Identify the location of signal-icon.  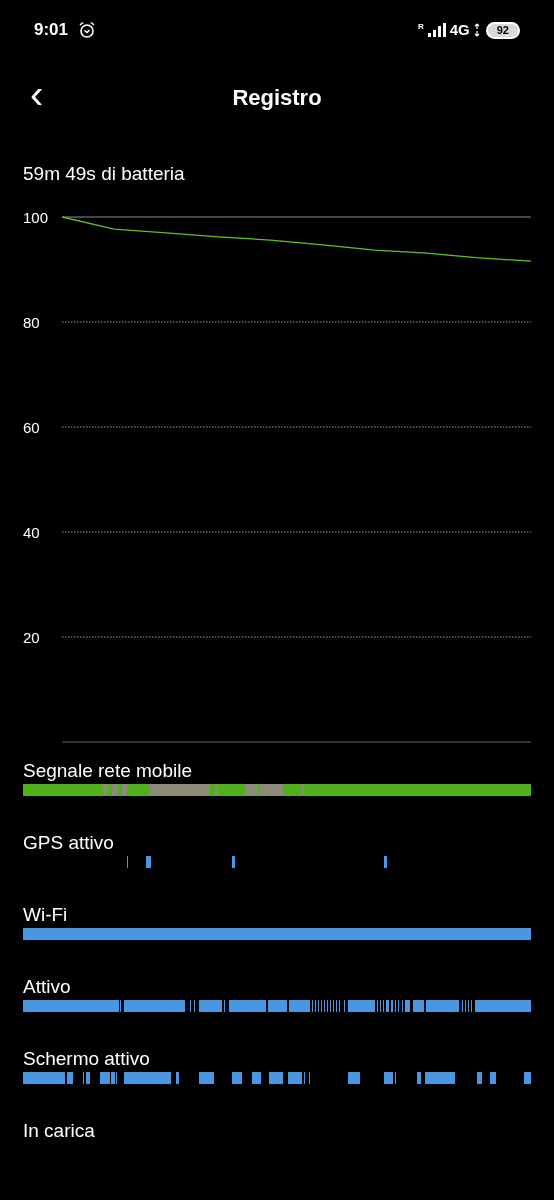
(436, 30).